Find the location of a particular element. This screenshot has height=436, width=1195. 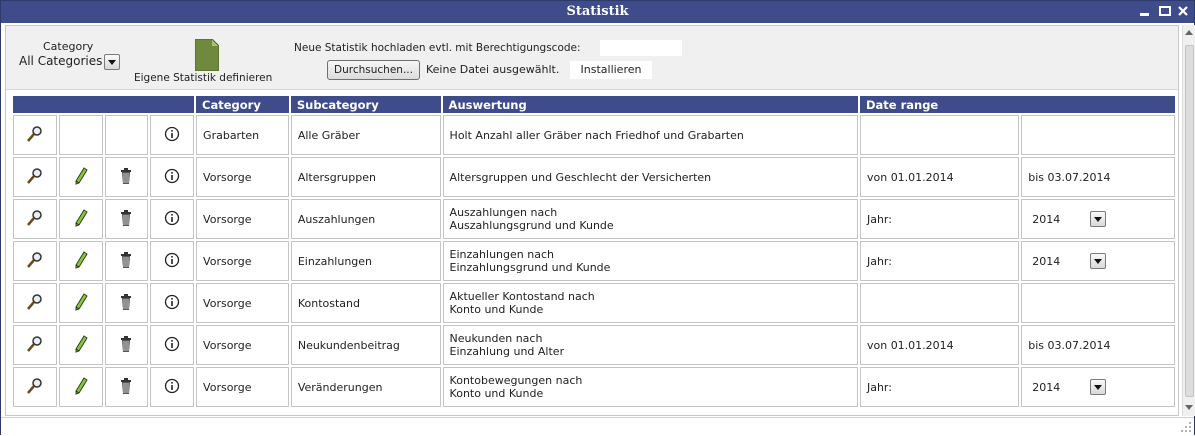

document-icon is located at coordinates (207, 55).